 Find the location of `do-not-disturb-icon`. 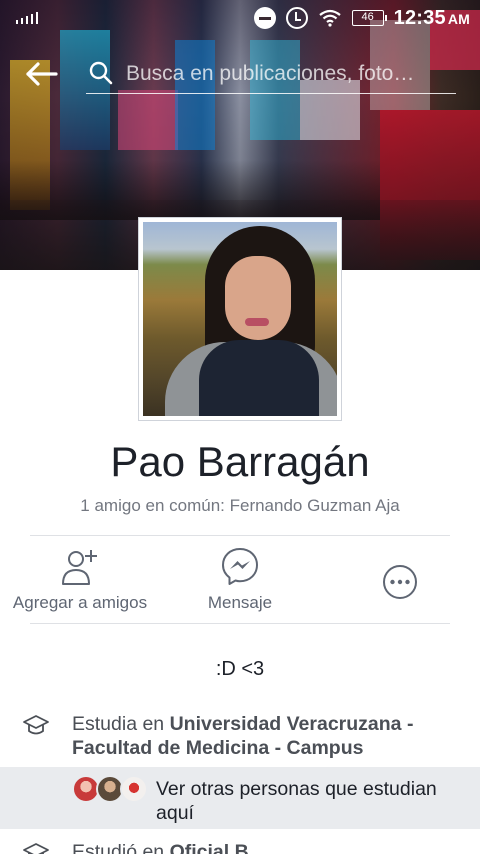

do-not-disturb-icon is located at coordinates (264, 18).